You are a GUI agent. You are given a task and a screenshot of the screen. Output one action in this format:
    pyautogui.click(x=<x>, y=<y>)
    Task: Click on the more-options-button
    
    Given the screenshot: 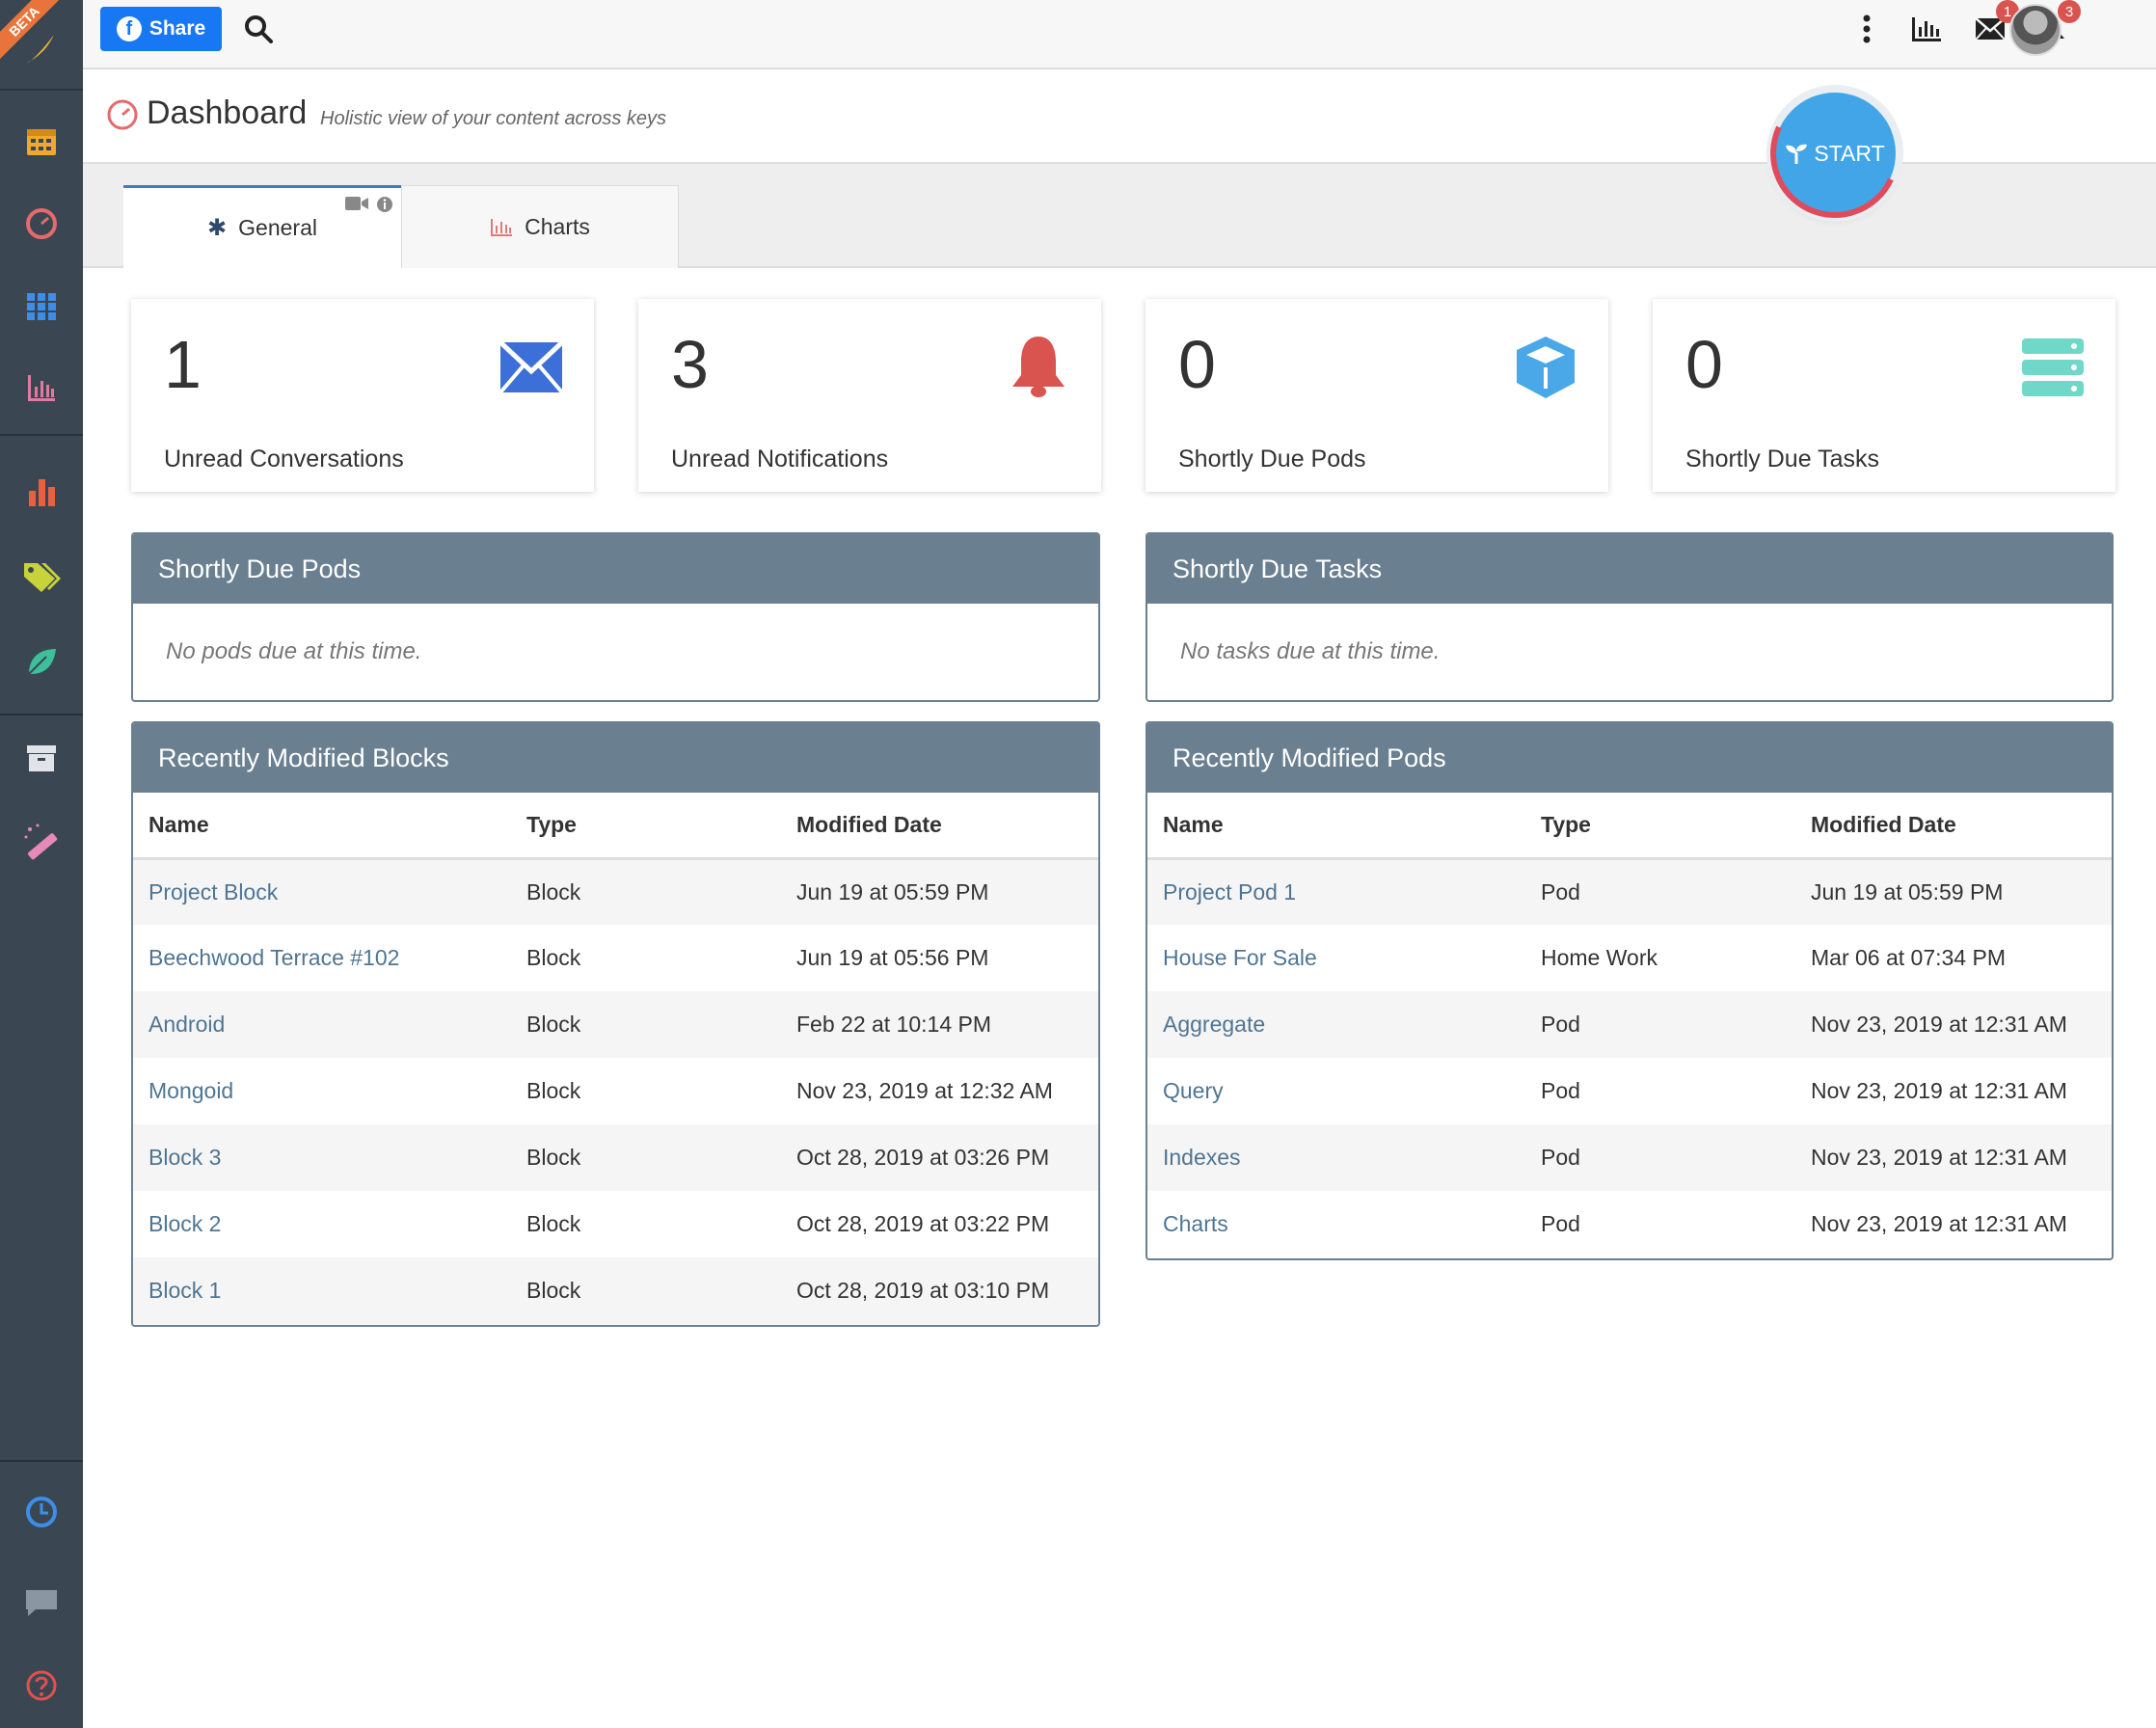 What is the action you would take?
    pyautogui.click(x=1866, y=29)
    